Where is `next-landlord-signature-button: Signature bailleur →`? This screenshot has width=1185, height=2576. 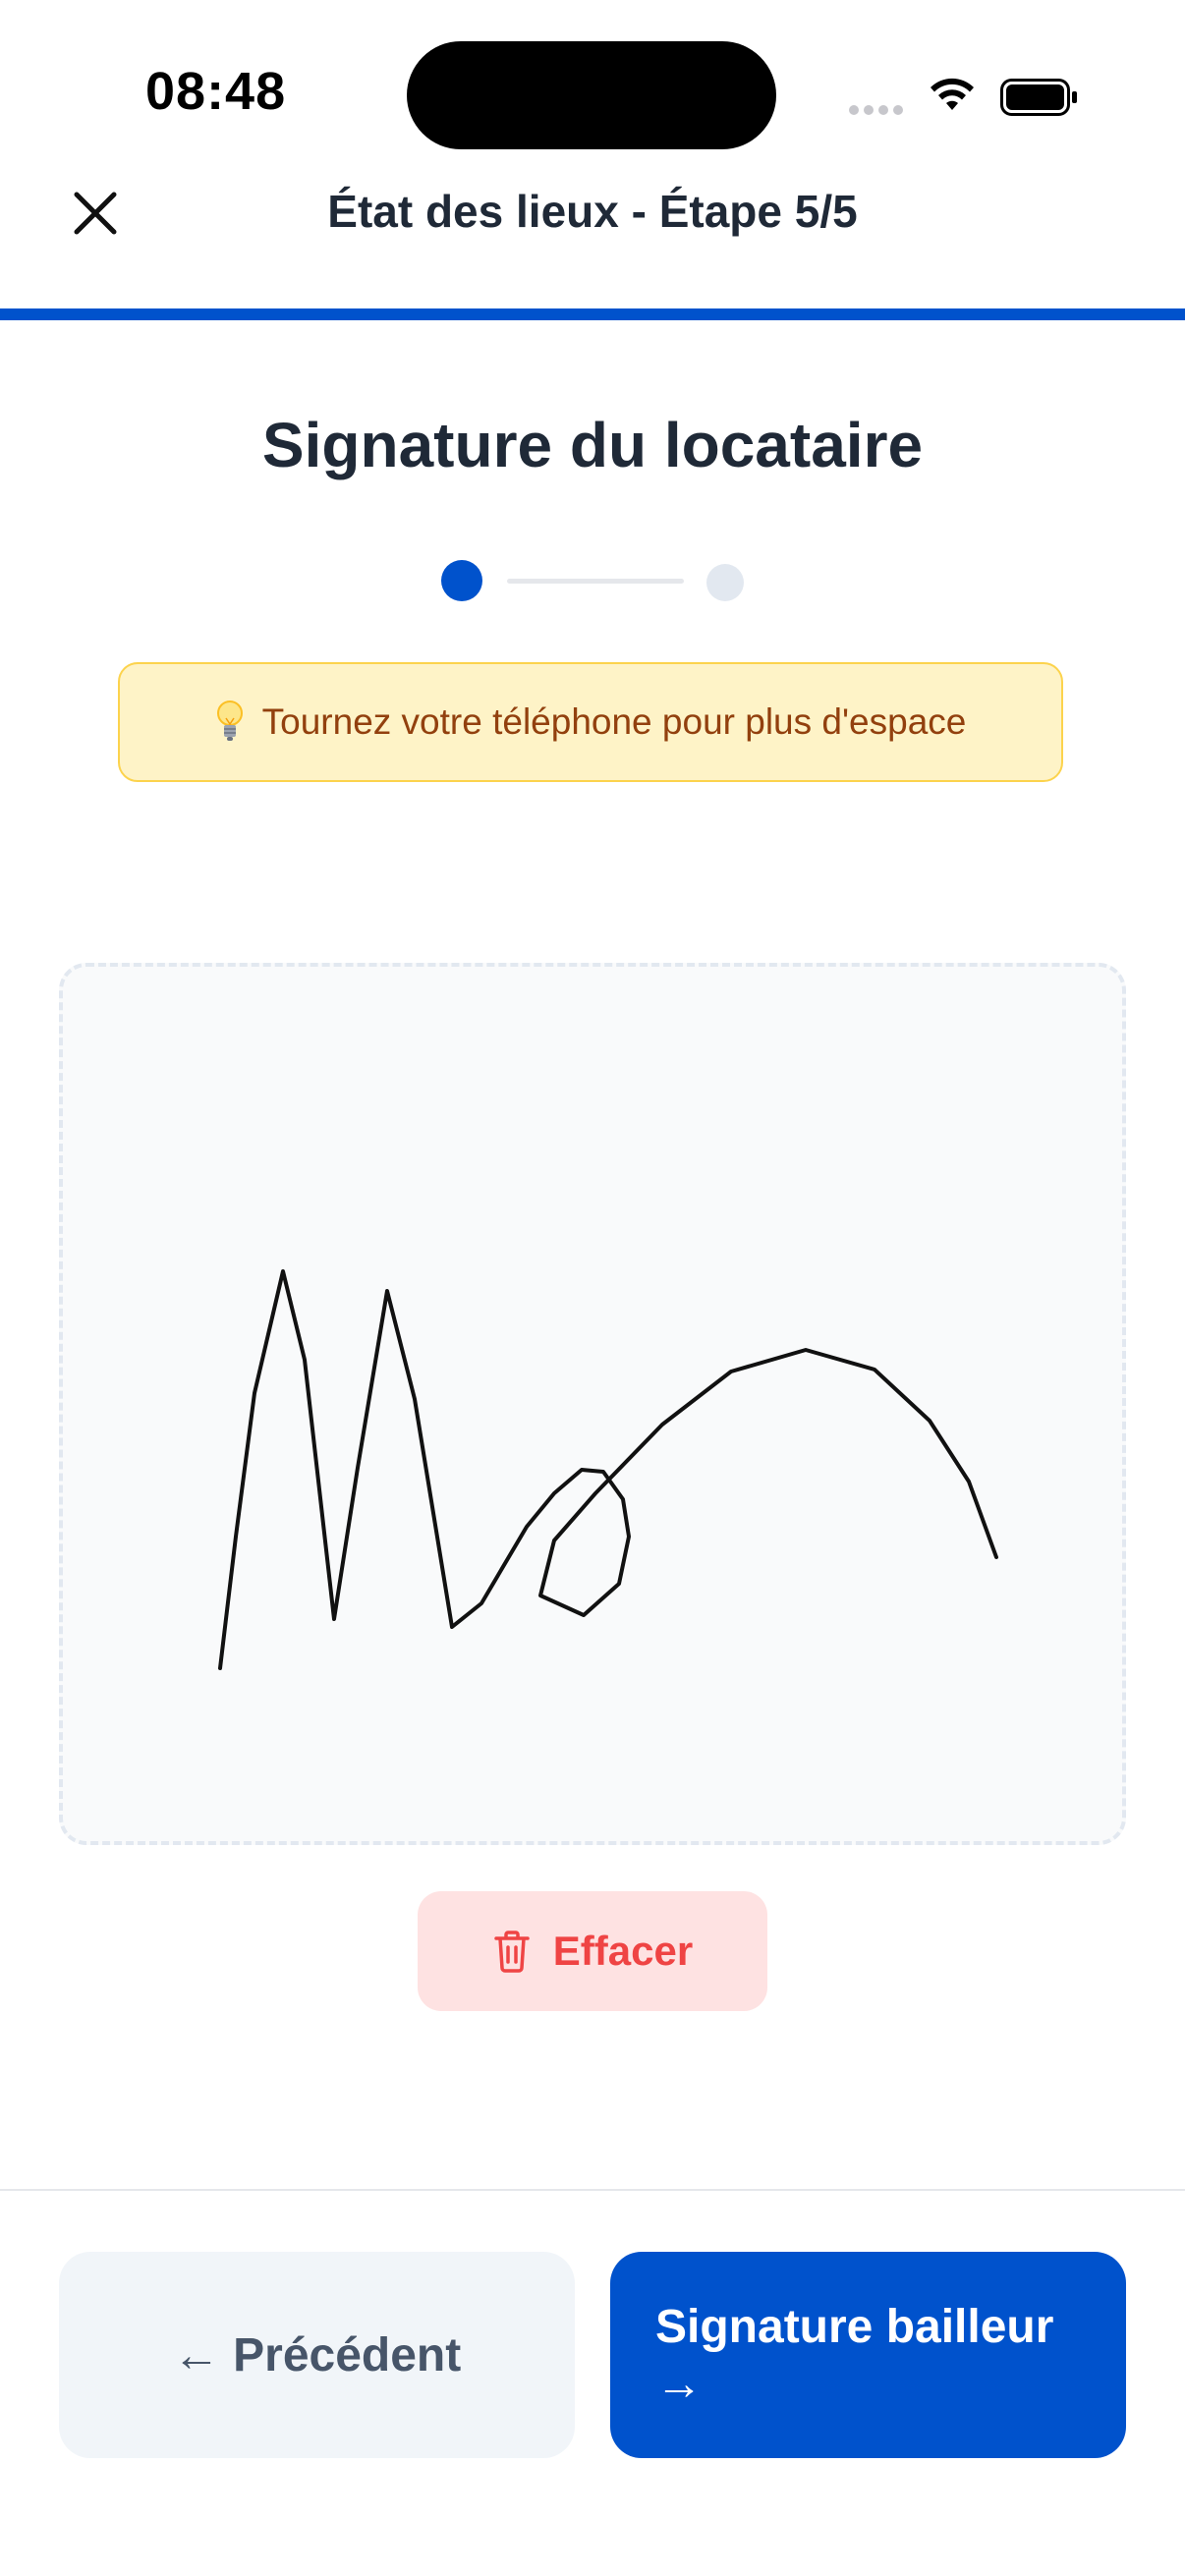
next-landlord-signature-button: Signature bailleur → is located at coordinates (868, 2355).